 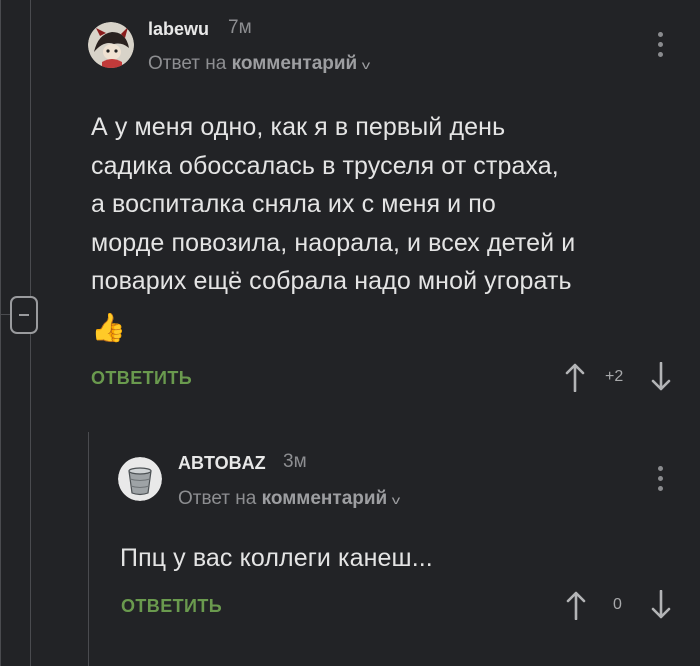 I want to click on timestamp: 3м, so click(x=295, y=461).